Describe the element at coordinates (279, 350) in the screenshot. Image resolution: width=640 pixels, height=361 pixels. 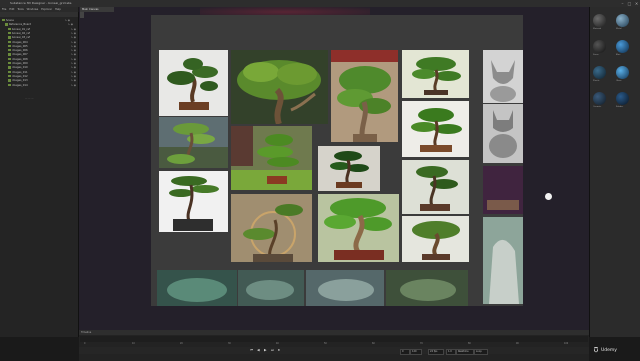
I see `record-icon: ⏺` at that location.